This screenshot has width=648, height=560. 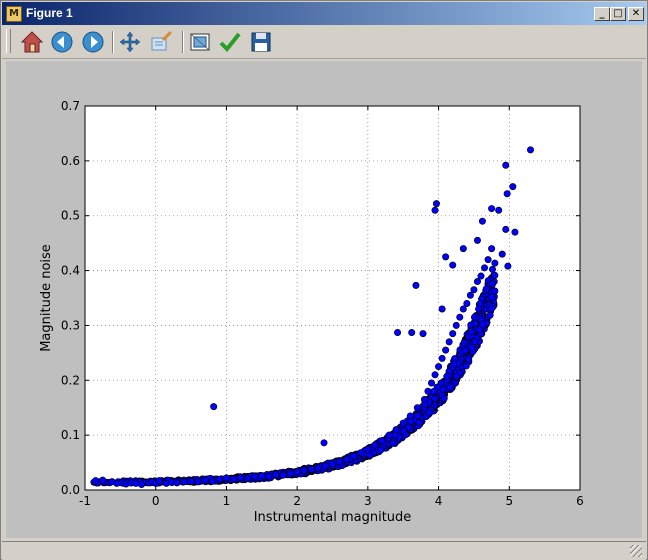 I want to click on forward-arrow-icon, so click(x=93, y=42).